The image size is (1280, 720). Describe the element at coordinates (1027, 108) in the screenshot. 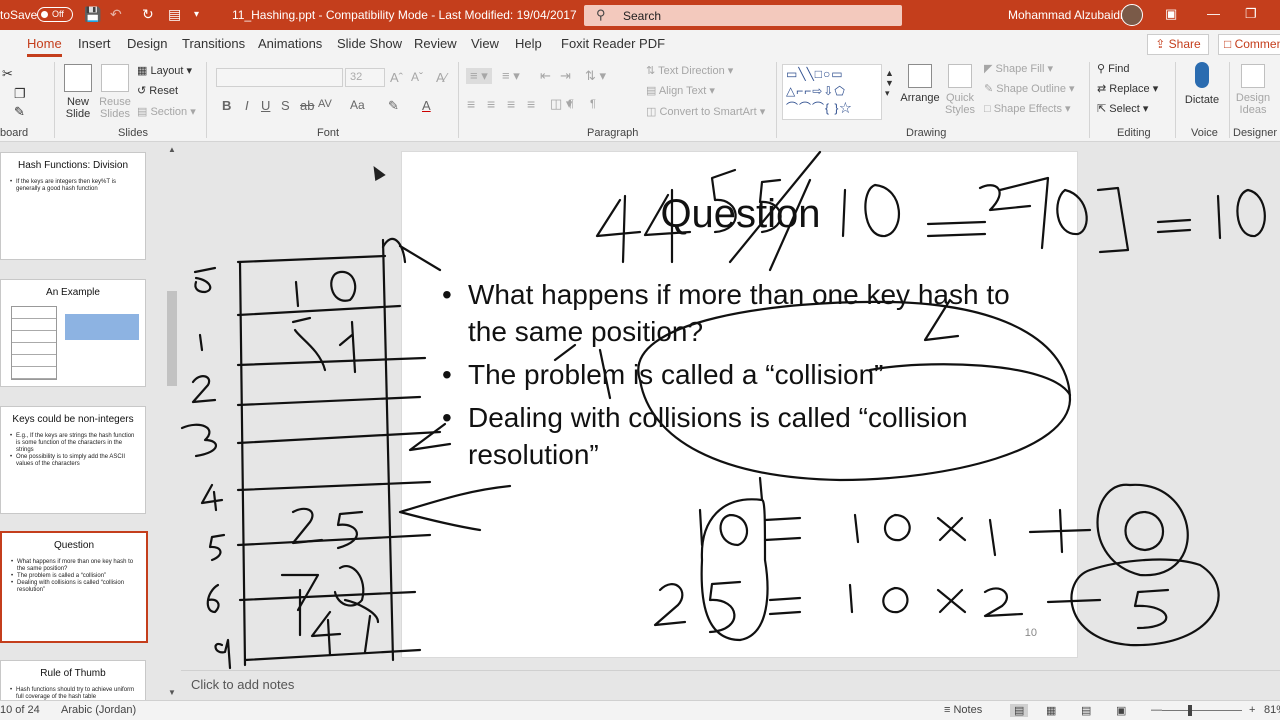

I see `shape-effects-button: □ Shape Effects ▾` at that location.